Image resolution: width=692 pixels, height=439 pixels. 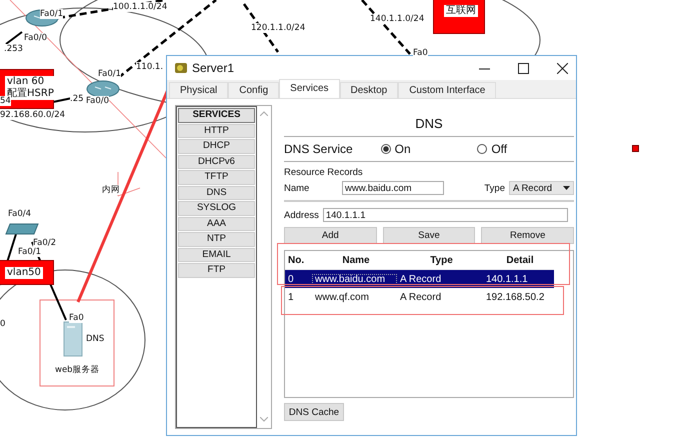 What do you see at coordinates (216, 223) in the screenshot?
I see `service-item: AAA` at bounding box center [216, 223].